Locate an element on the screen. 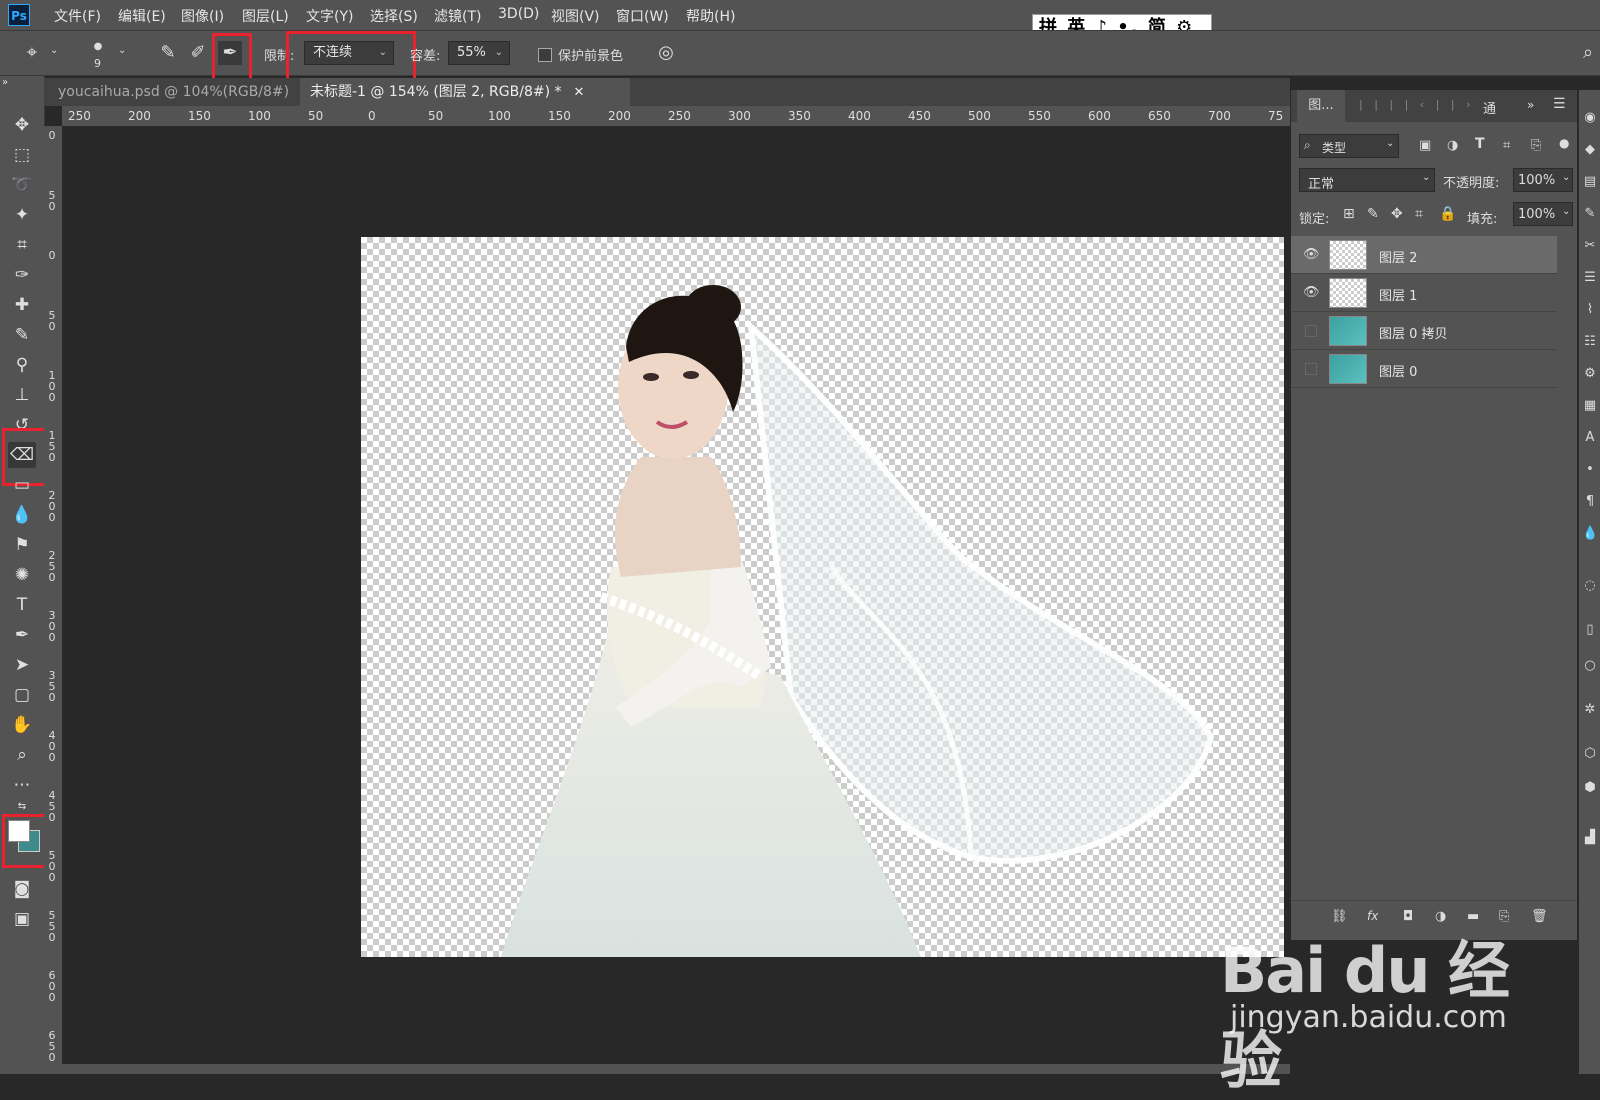 The image size is (1600, 1100). magic-wand-tool-icon: ✦ is located at coordinates (22, 215).